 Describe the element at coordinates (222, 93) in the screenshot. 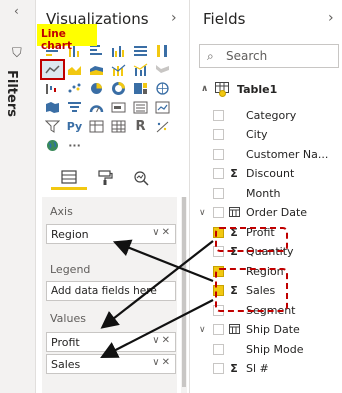

I see `table-in-use-badge-icon` at that location.